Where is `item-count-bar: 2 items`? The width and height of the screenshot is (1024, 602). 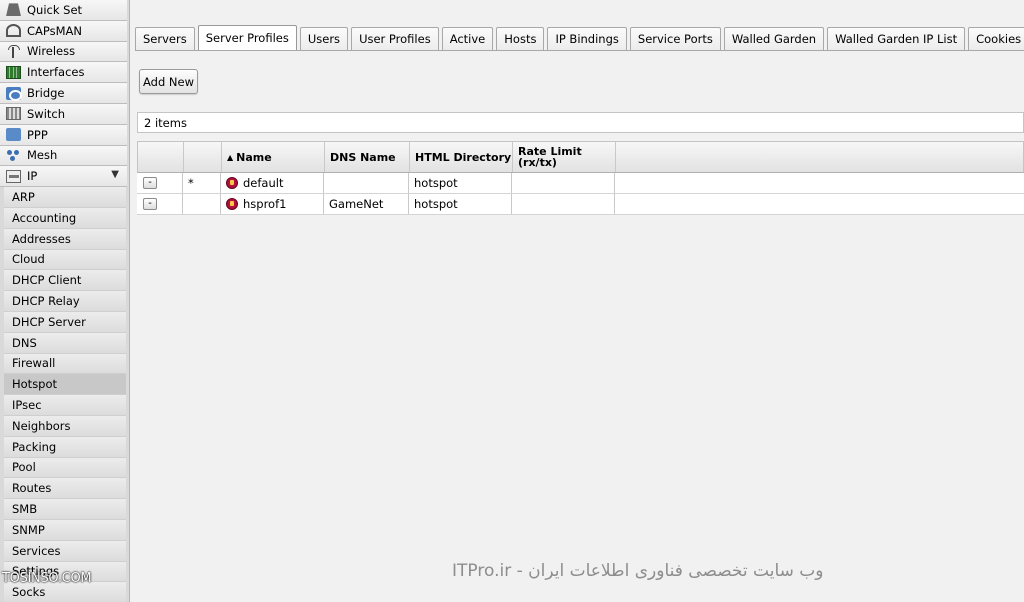 item-count-bar: 2 items is located at coordinates (580, 122).